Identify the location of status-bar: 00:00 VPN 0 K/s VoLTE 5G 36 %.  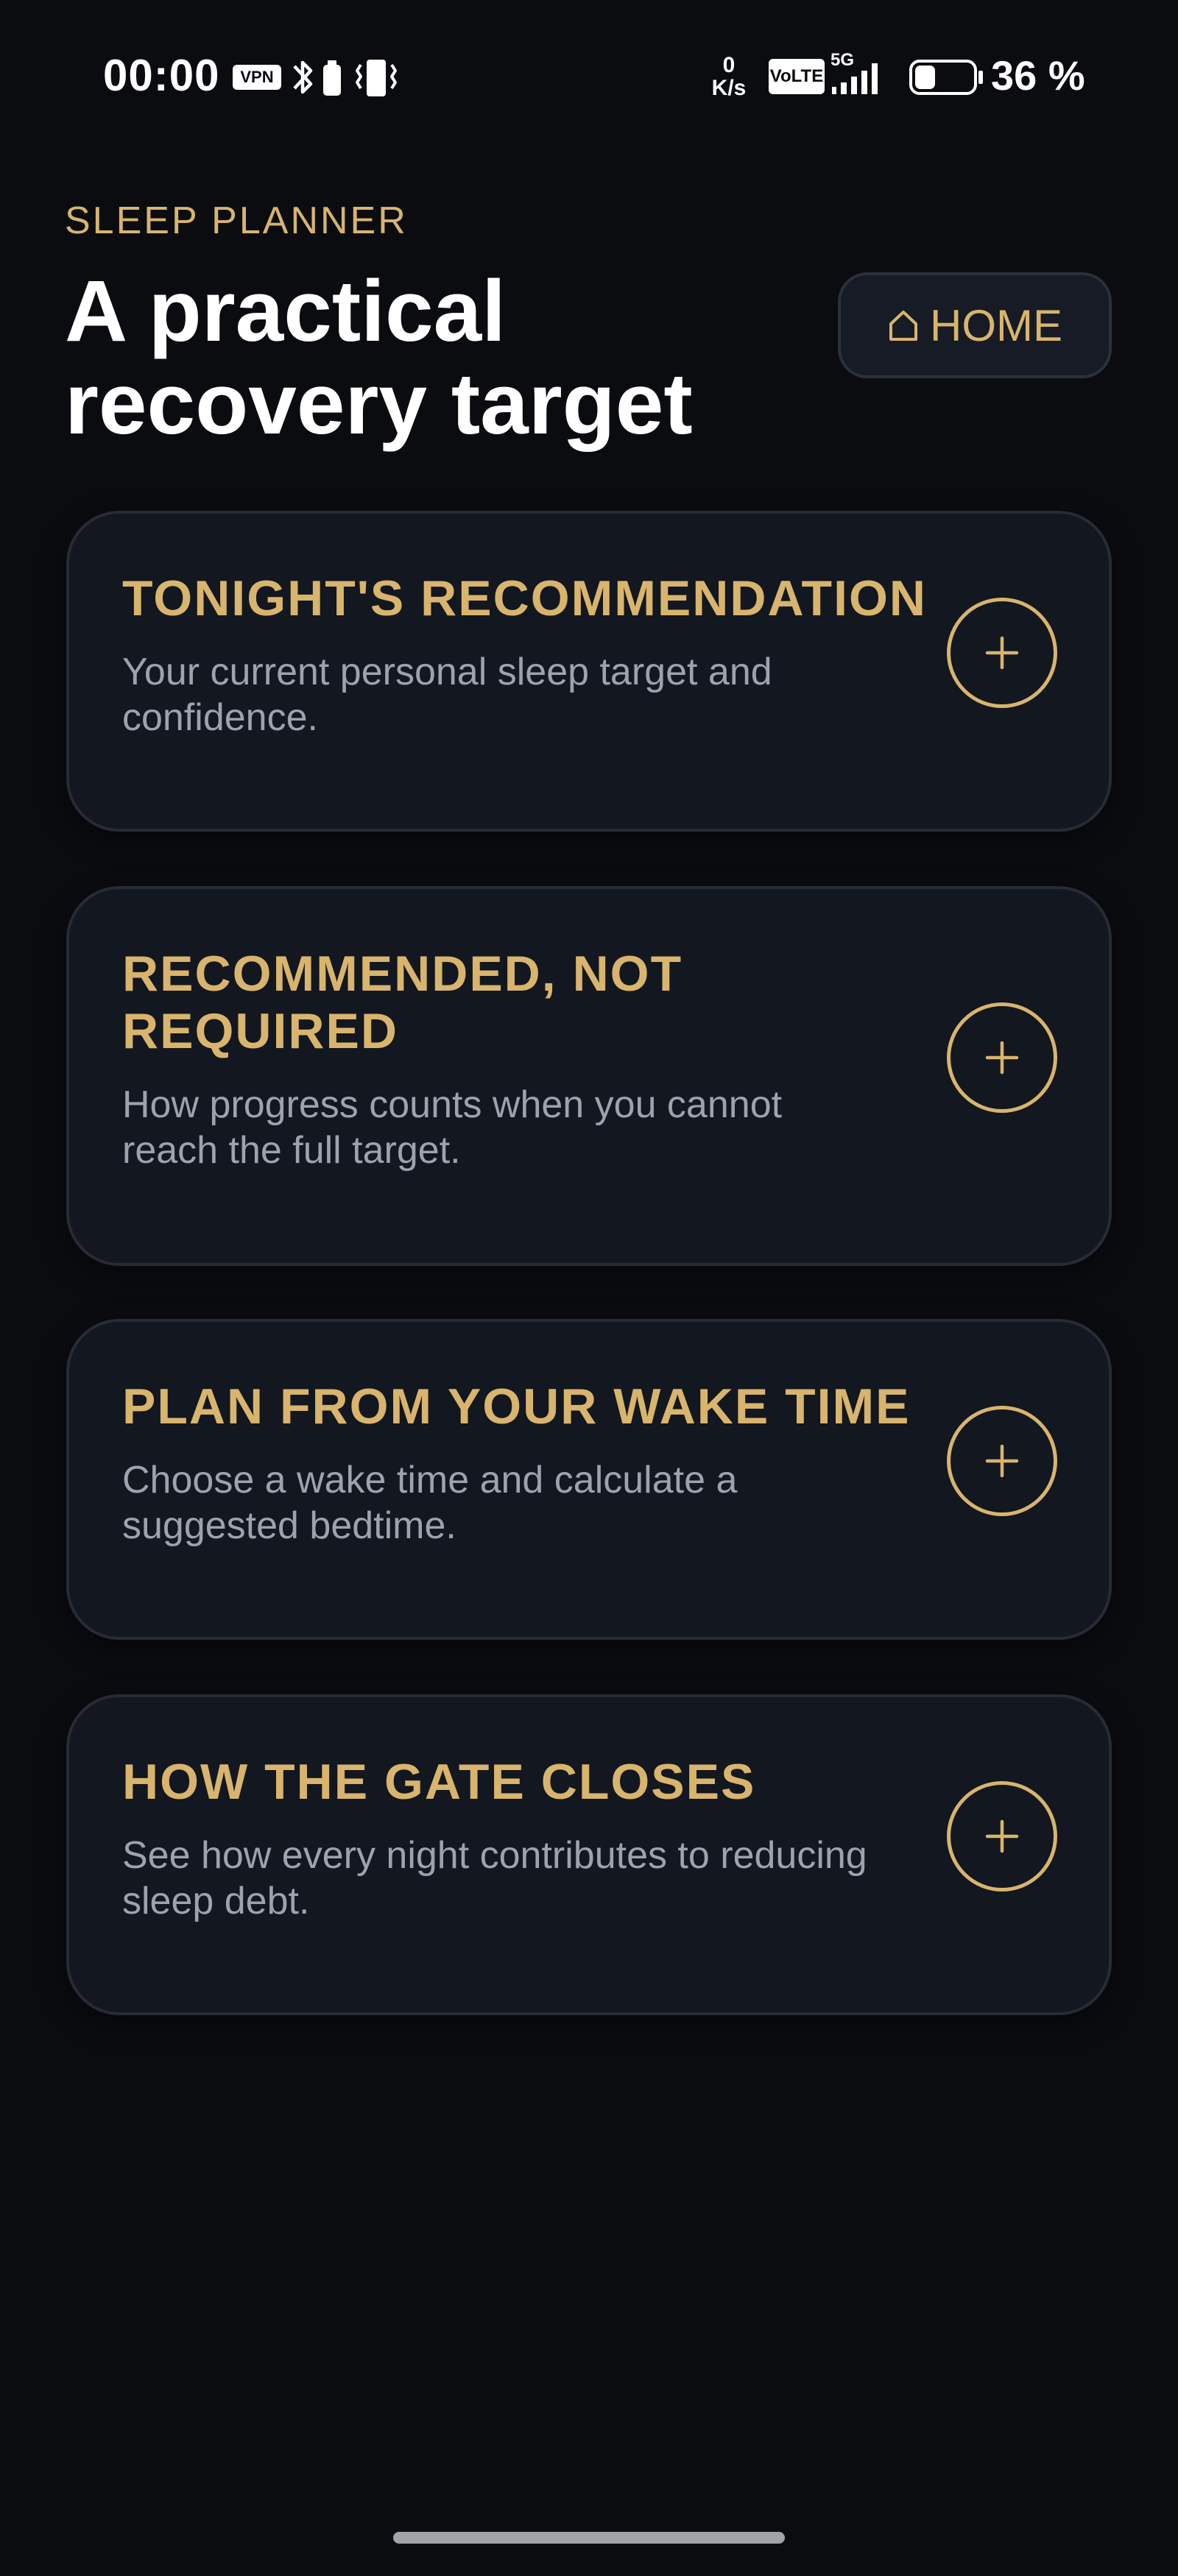
(589, 77).